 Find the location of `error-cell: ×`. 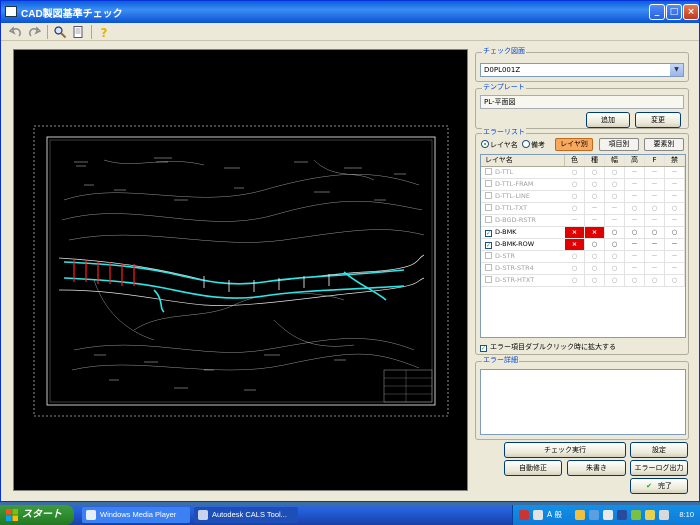

error-cell: × is located at coordinates (595, 232).